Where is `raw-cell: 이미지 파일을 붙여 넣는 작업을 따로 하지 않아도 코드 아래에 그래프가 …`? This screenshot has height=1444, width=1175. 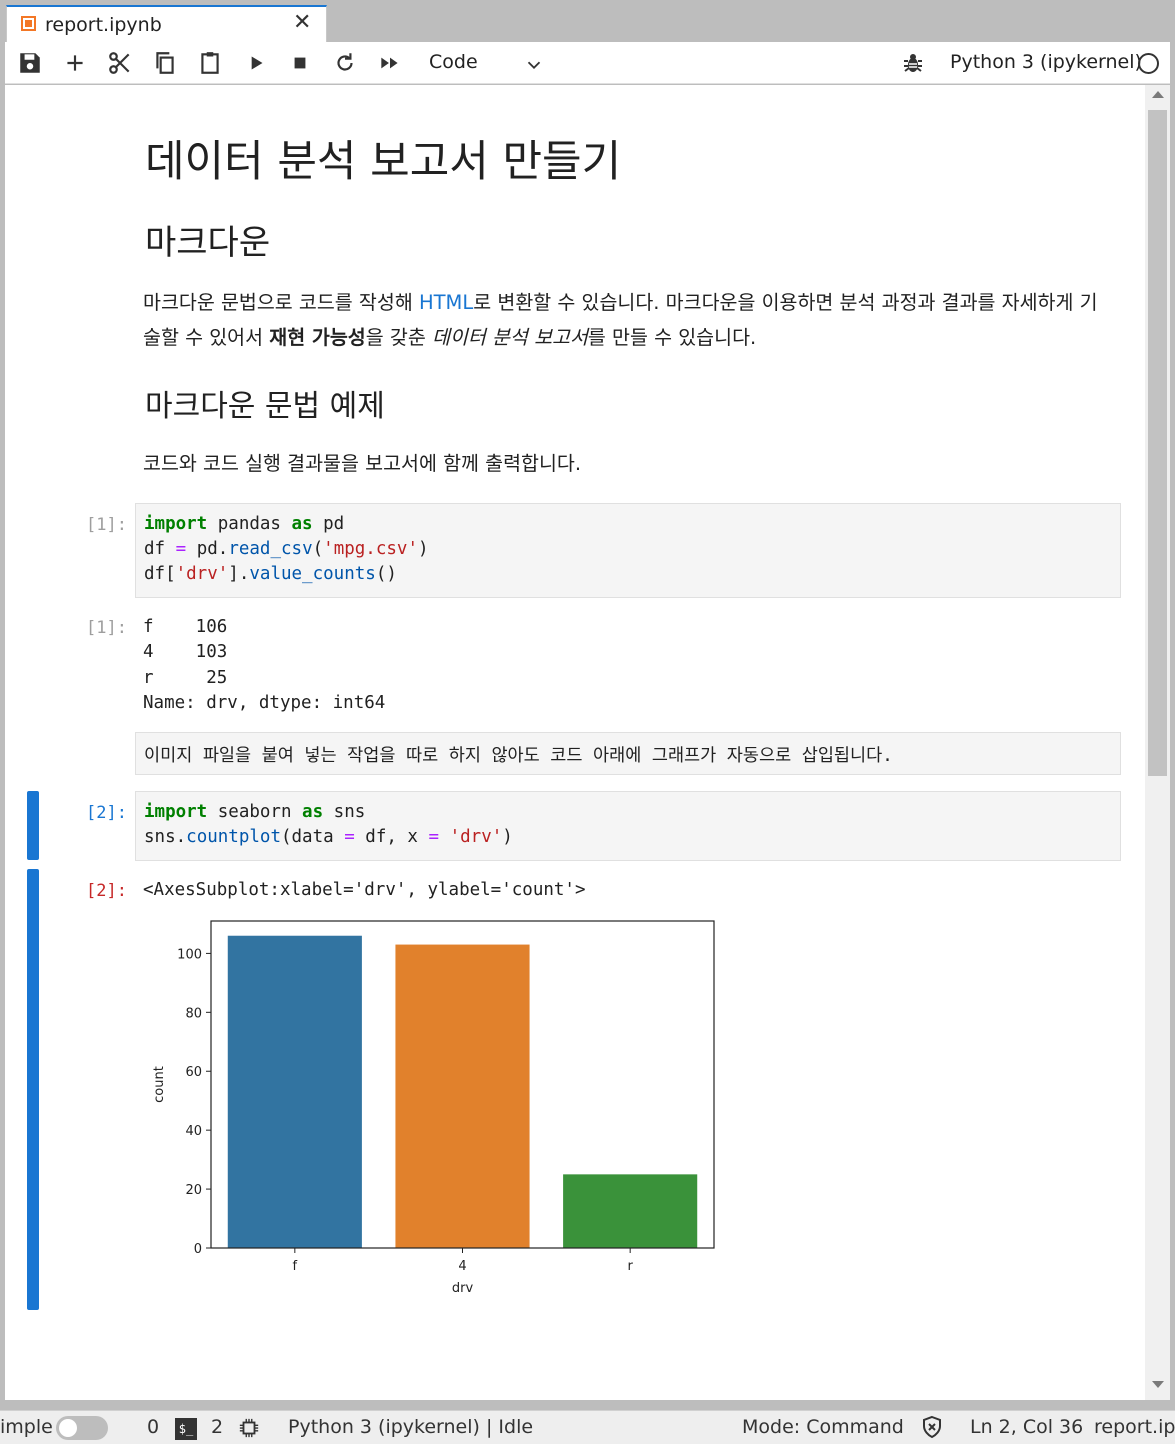 raw-cell: 이미지 파일을 붙여 넣는 작업을 따로 하지 않아도 코드 아래에 그래프가 … is located at coordinates (628, 753).